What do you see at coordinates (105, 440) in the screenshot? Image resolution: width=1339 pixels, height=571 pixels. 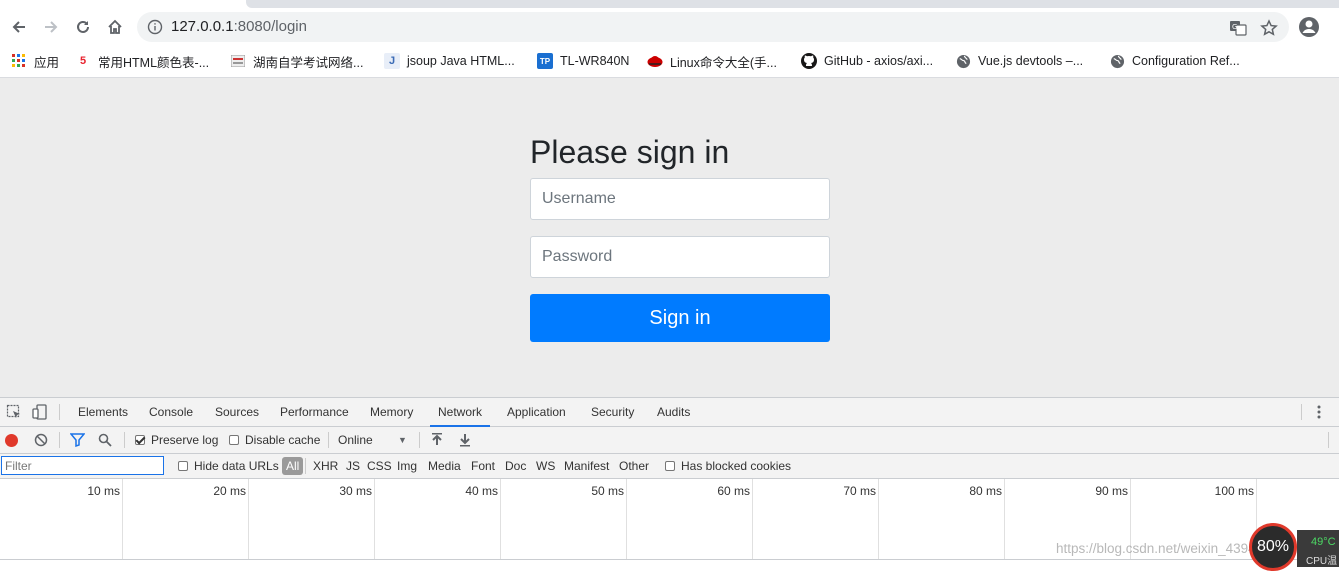 I see `search-button` at bounding box center [105, 440].